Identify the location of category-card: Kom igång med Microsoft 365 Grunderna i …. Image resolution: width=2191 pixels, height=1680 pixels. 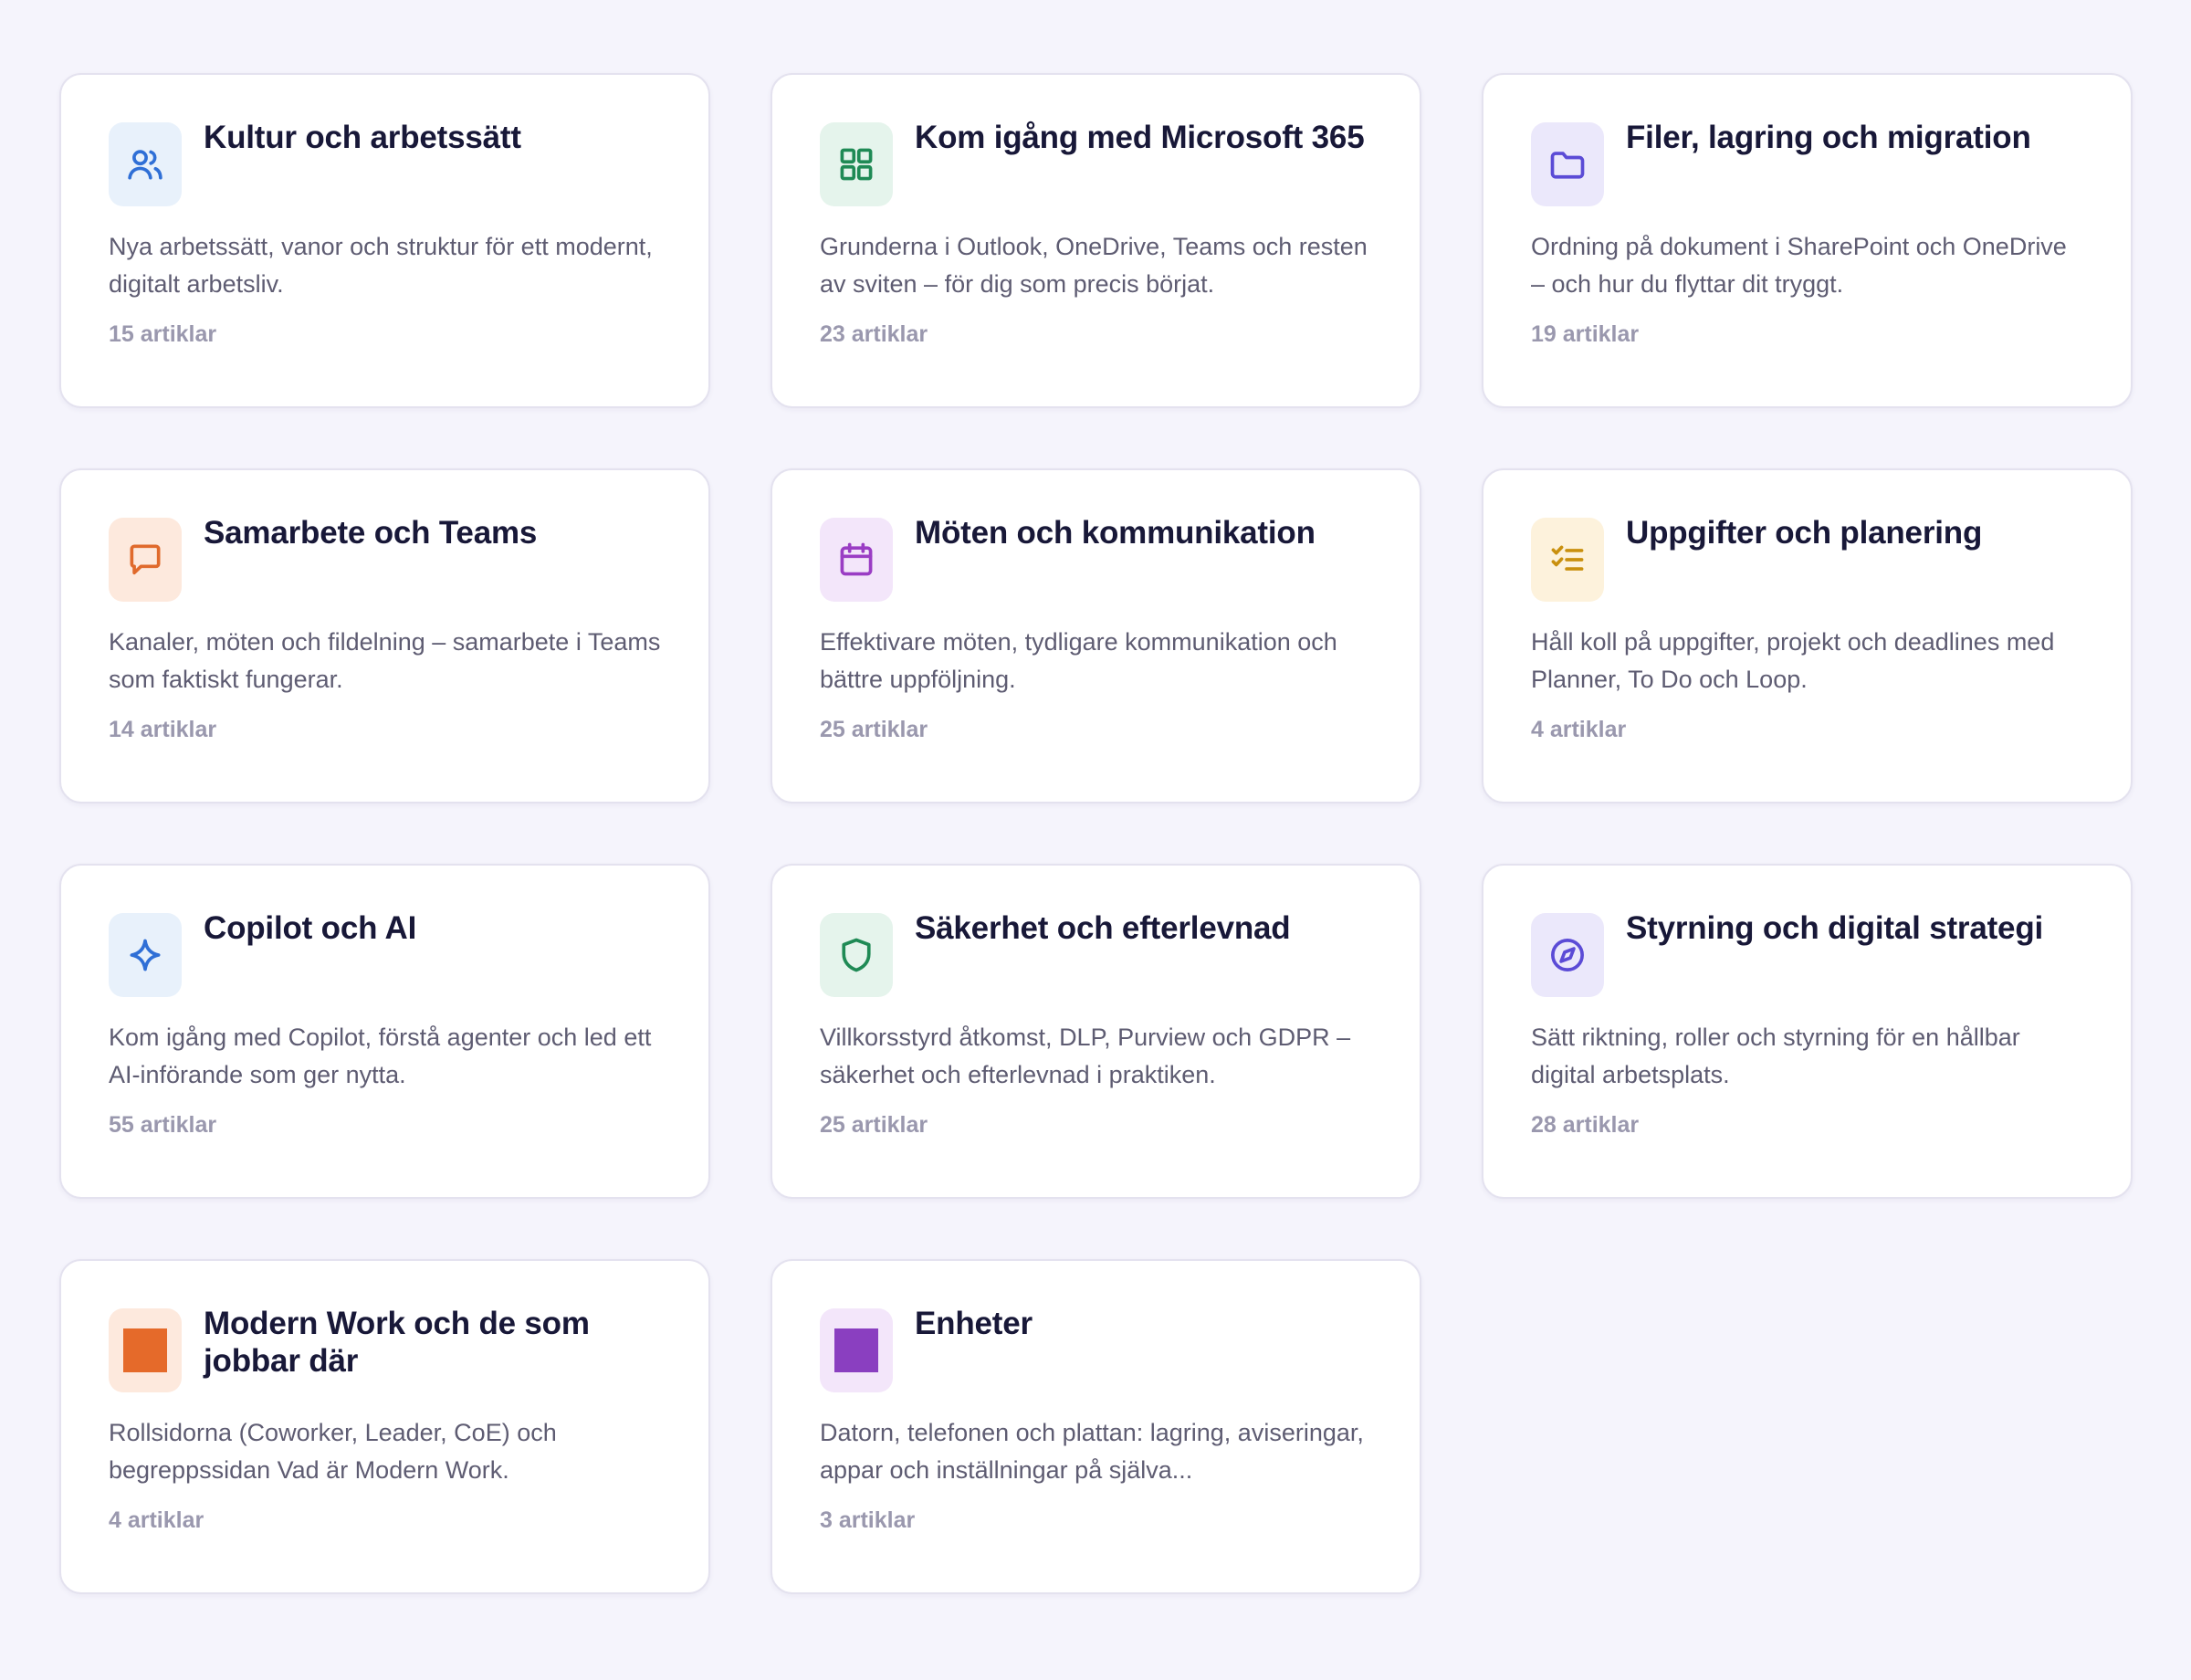
(1096, 240).